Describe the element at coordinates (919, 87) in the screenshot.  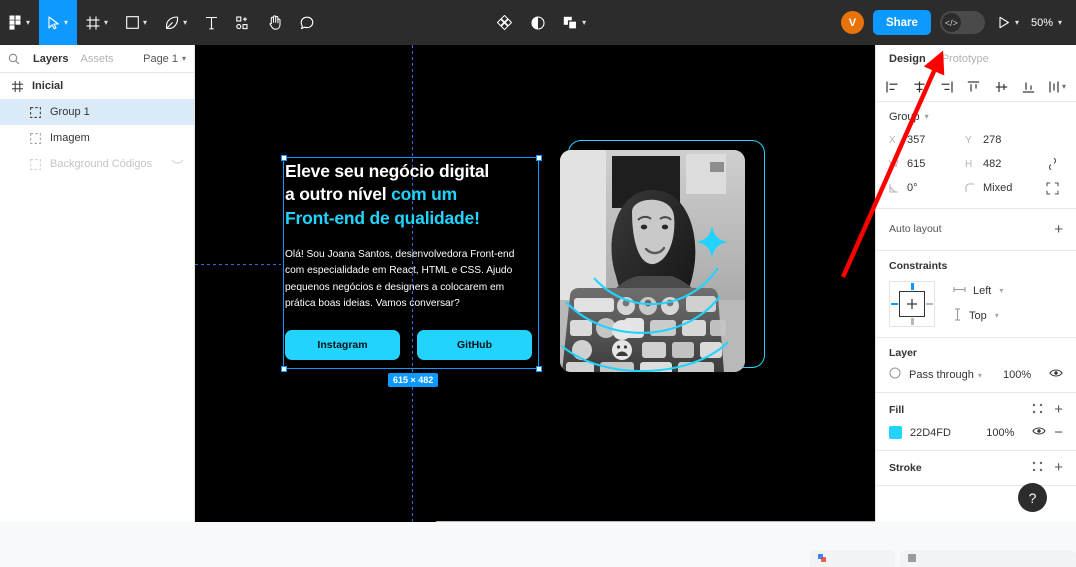
I see `align-horizontal-center-icon` at that location.